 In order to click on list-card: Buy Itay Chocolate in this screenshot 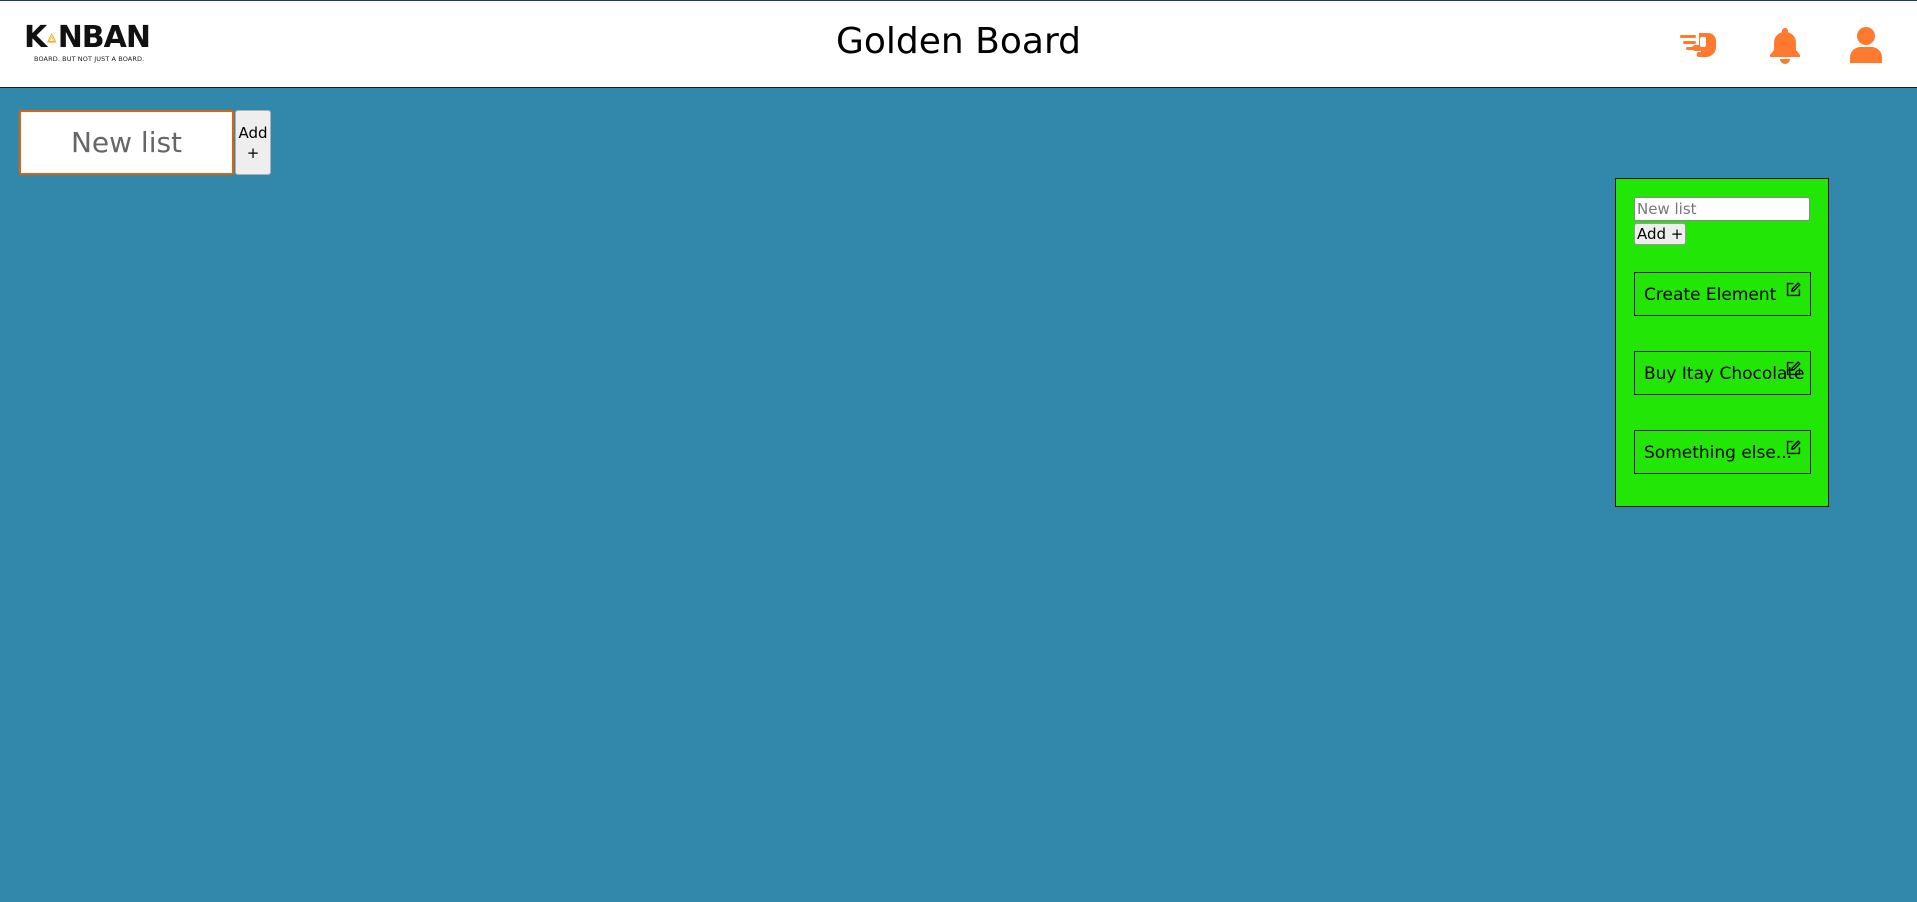, I will do `click(1722, 373)`.